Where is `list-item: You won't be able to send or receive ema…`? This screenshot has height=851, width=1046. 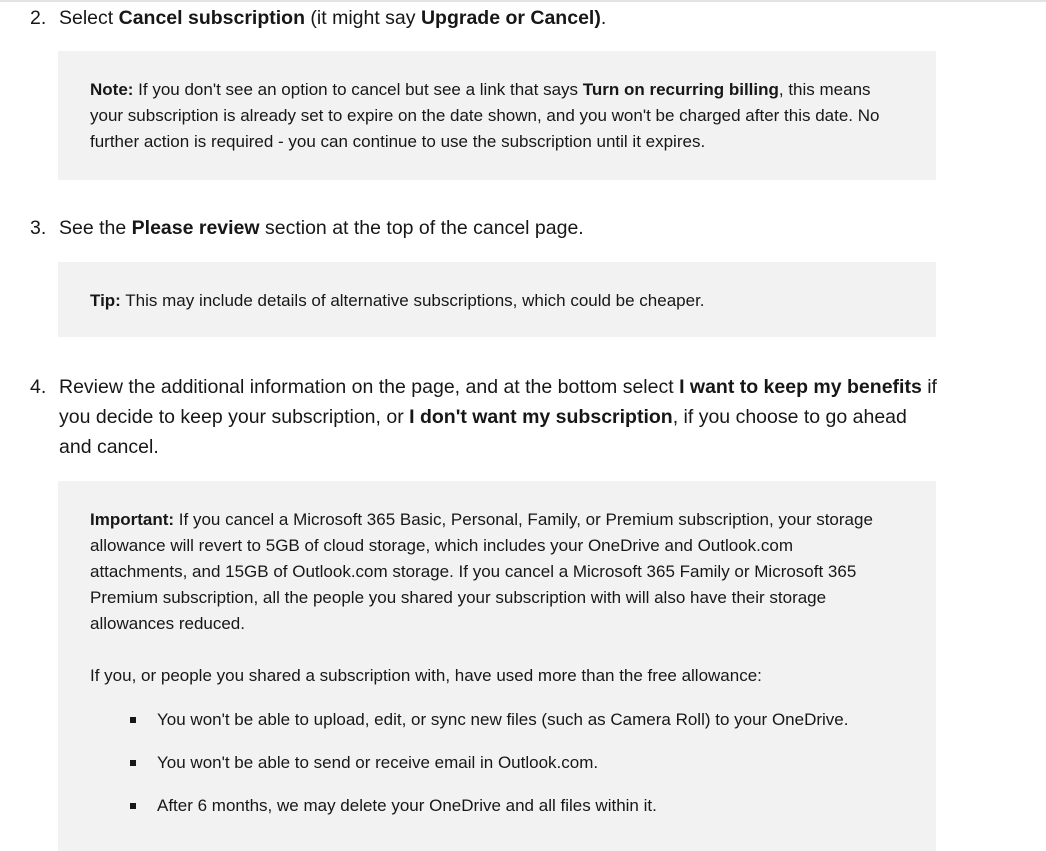 list-item: You won't be able to send or receive ema… is located at coordinates (497, 763).